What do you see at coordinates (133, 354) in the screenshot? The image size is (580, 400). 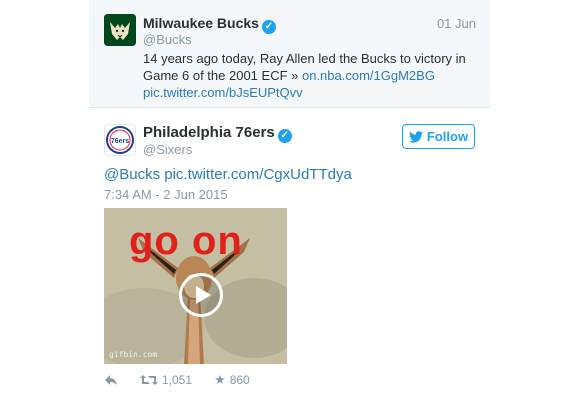 I see `gif-watermark: gifbin.com` at bounding box center [133, 354].